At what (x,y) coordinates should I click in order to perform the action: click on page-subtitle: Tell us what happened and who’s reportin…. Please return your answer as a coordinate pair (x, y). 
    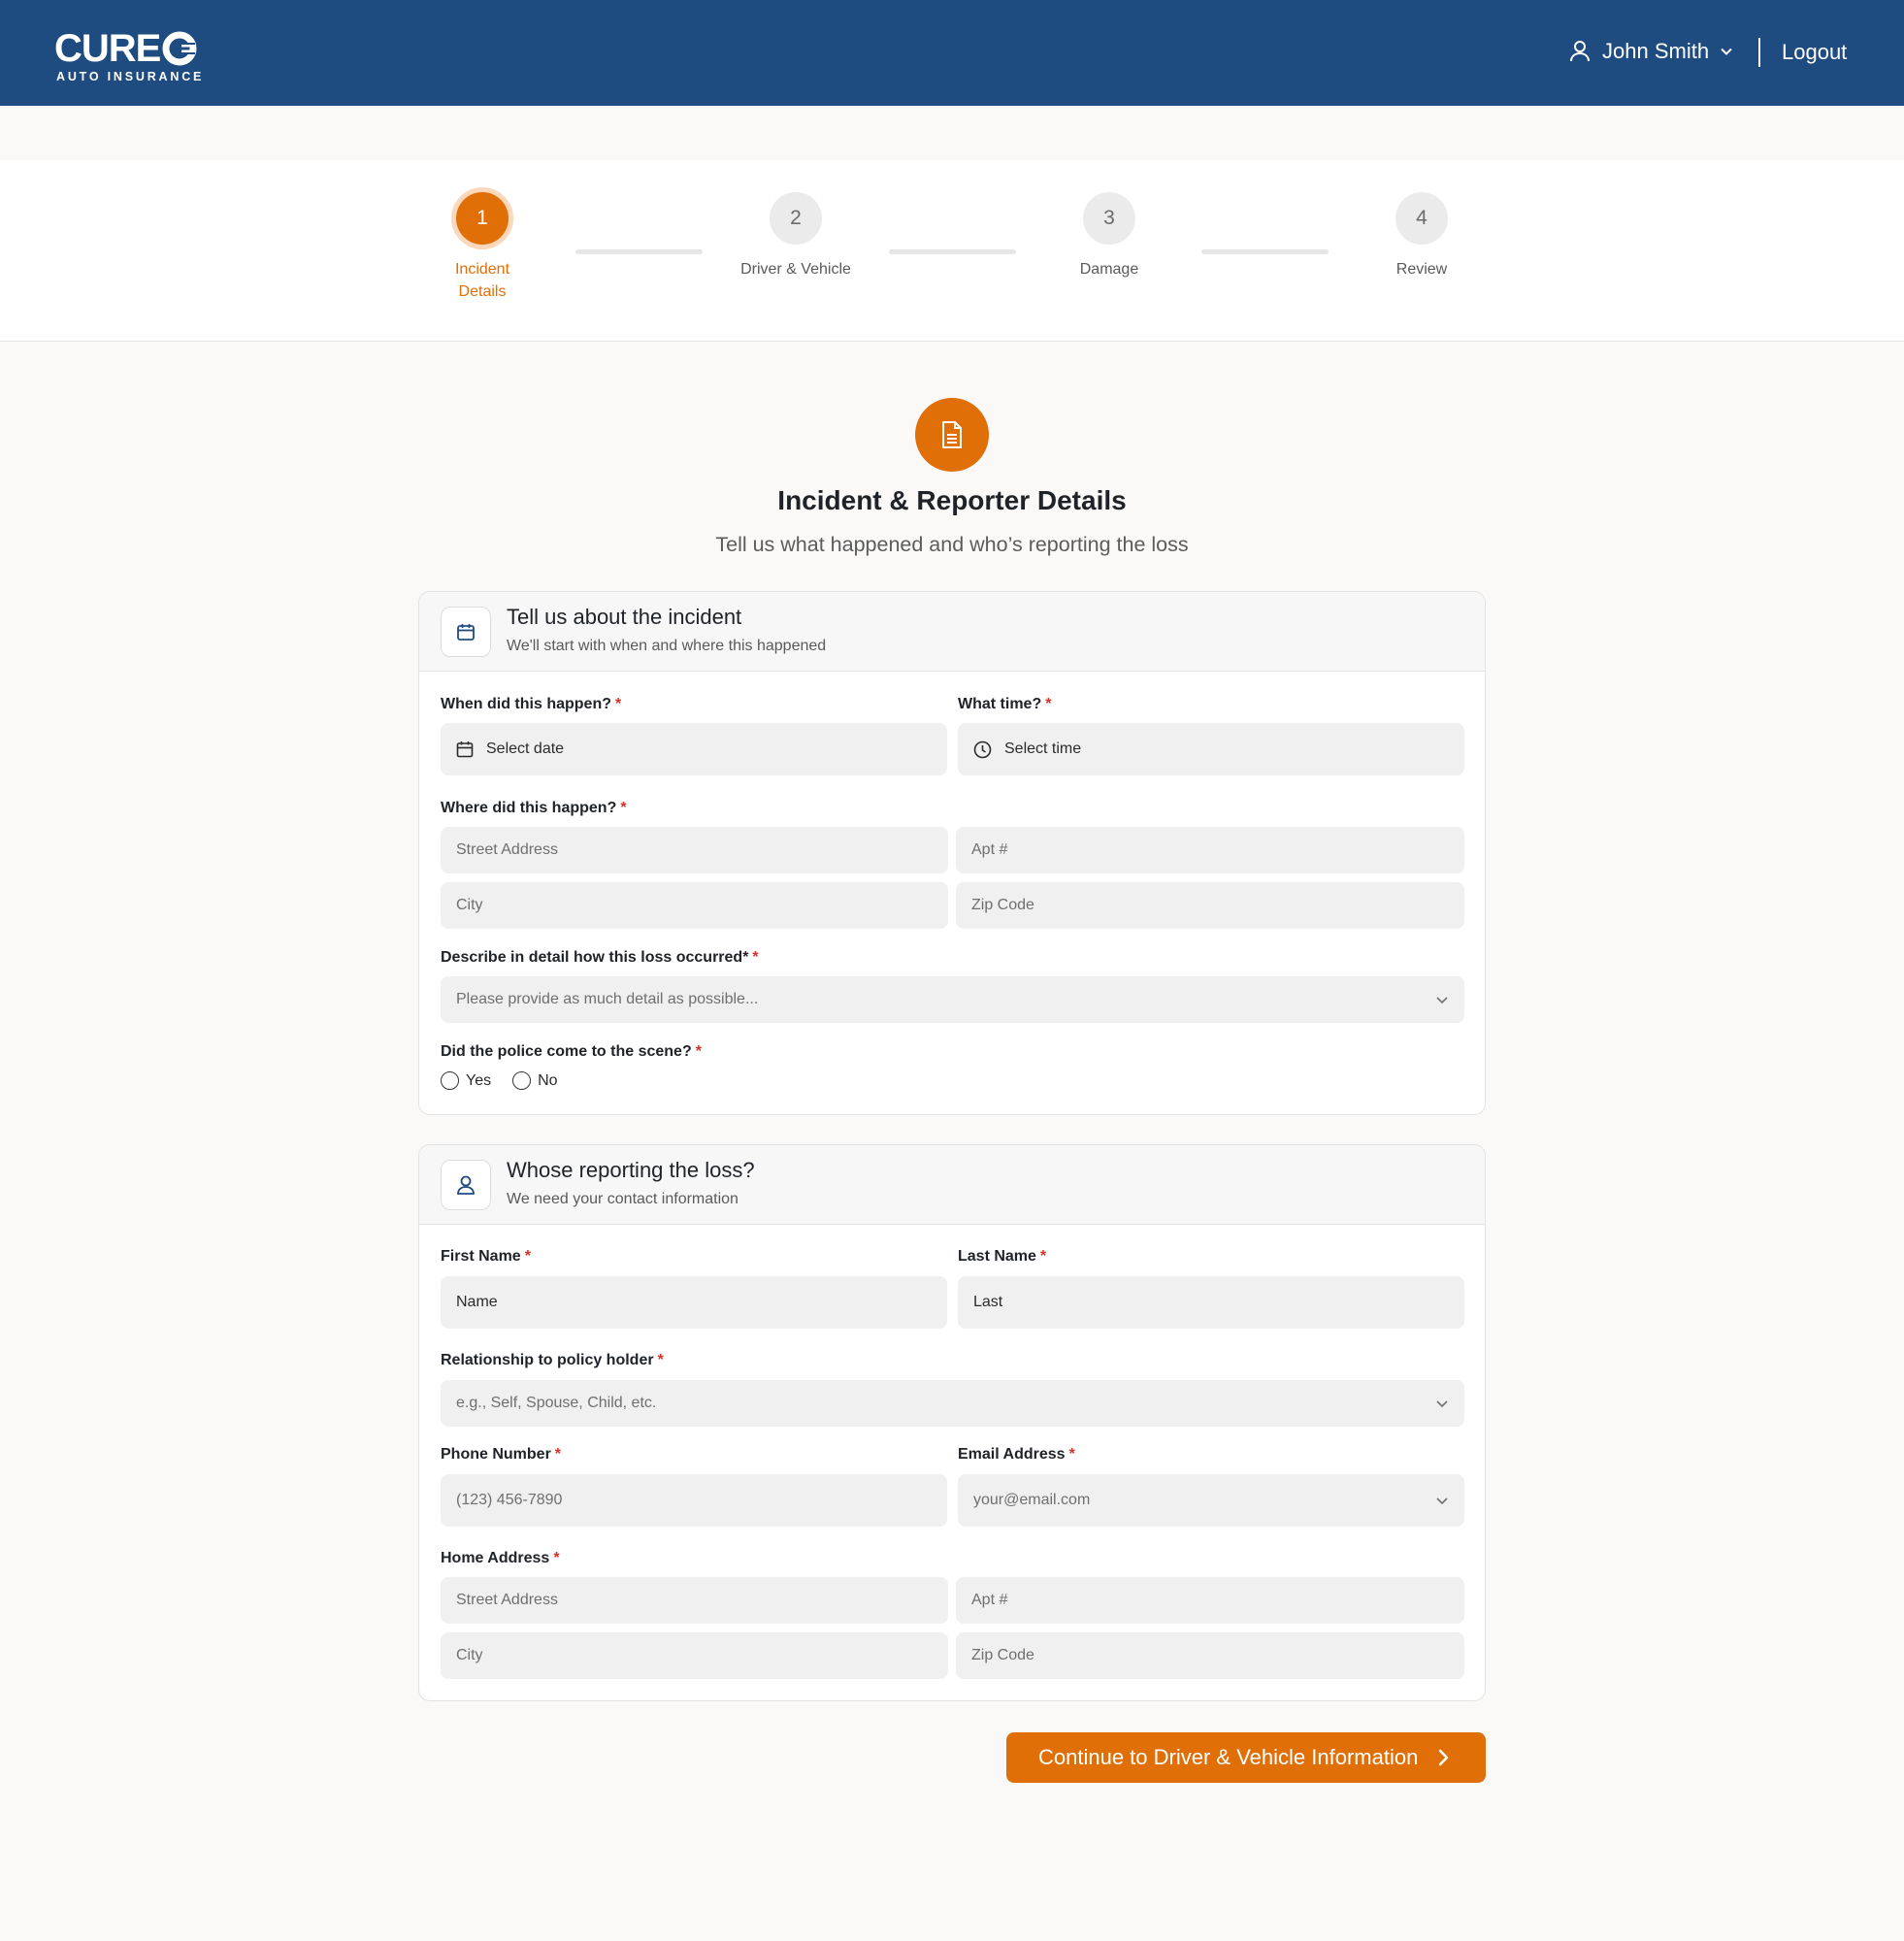
    Looking at the image, I should click on (952, 544).